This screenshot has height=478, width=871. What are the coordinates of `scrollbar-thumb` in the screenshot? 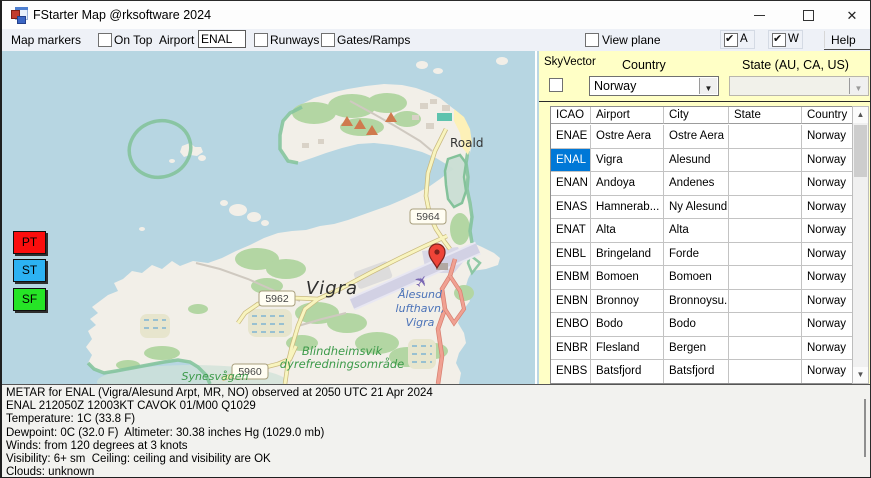 It's located at (860, 151).